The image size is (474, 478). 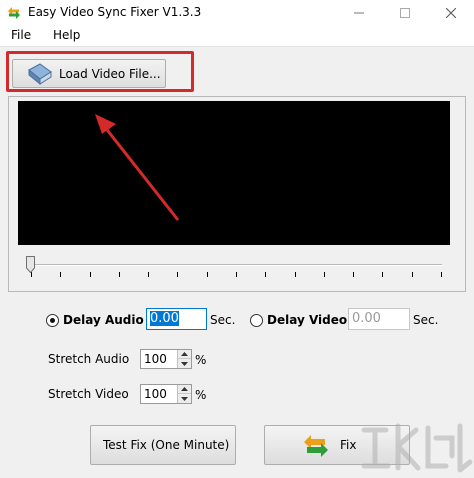 What do you see at coordinates (348, 445) in the screenshot?
I see `fix-label: Fix` at bounding box center [348, 445].